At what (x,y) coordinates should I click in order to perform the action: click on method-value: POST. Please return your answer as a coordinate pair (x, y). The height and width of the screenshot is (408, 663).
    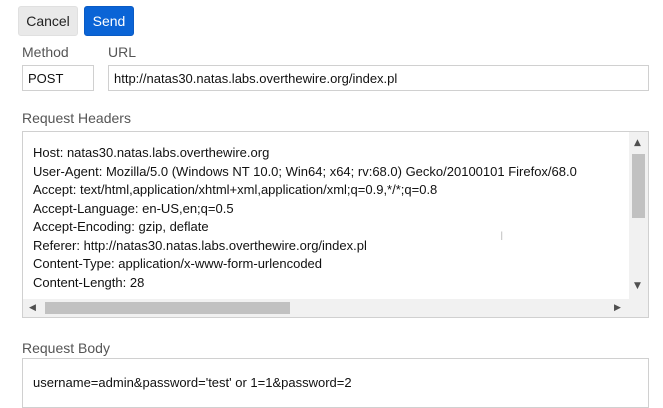
    Looking at the image, I should click on (46, 78).